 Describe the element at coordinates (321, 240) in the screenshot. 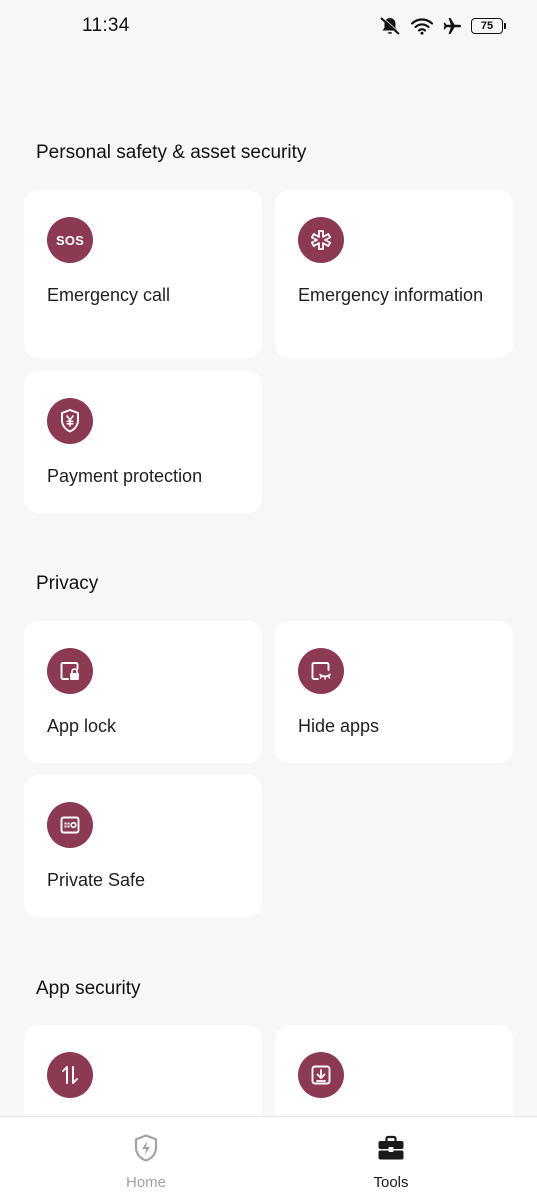

I see `medical-star-icon` at that location.